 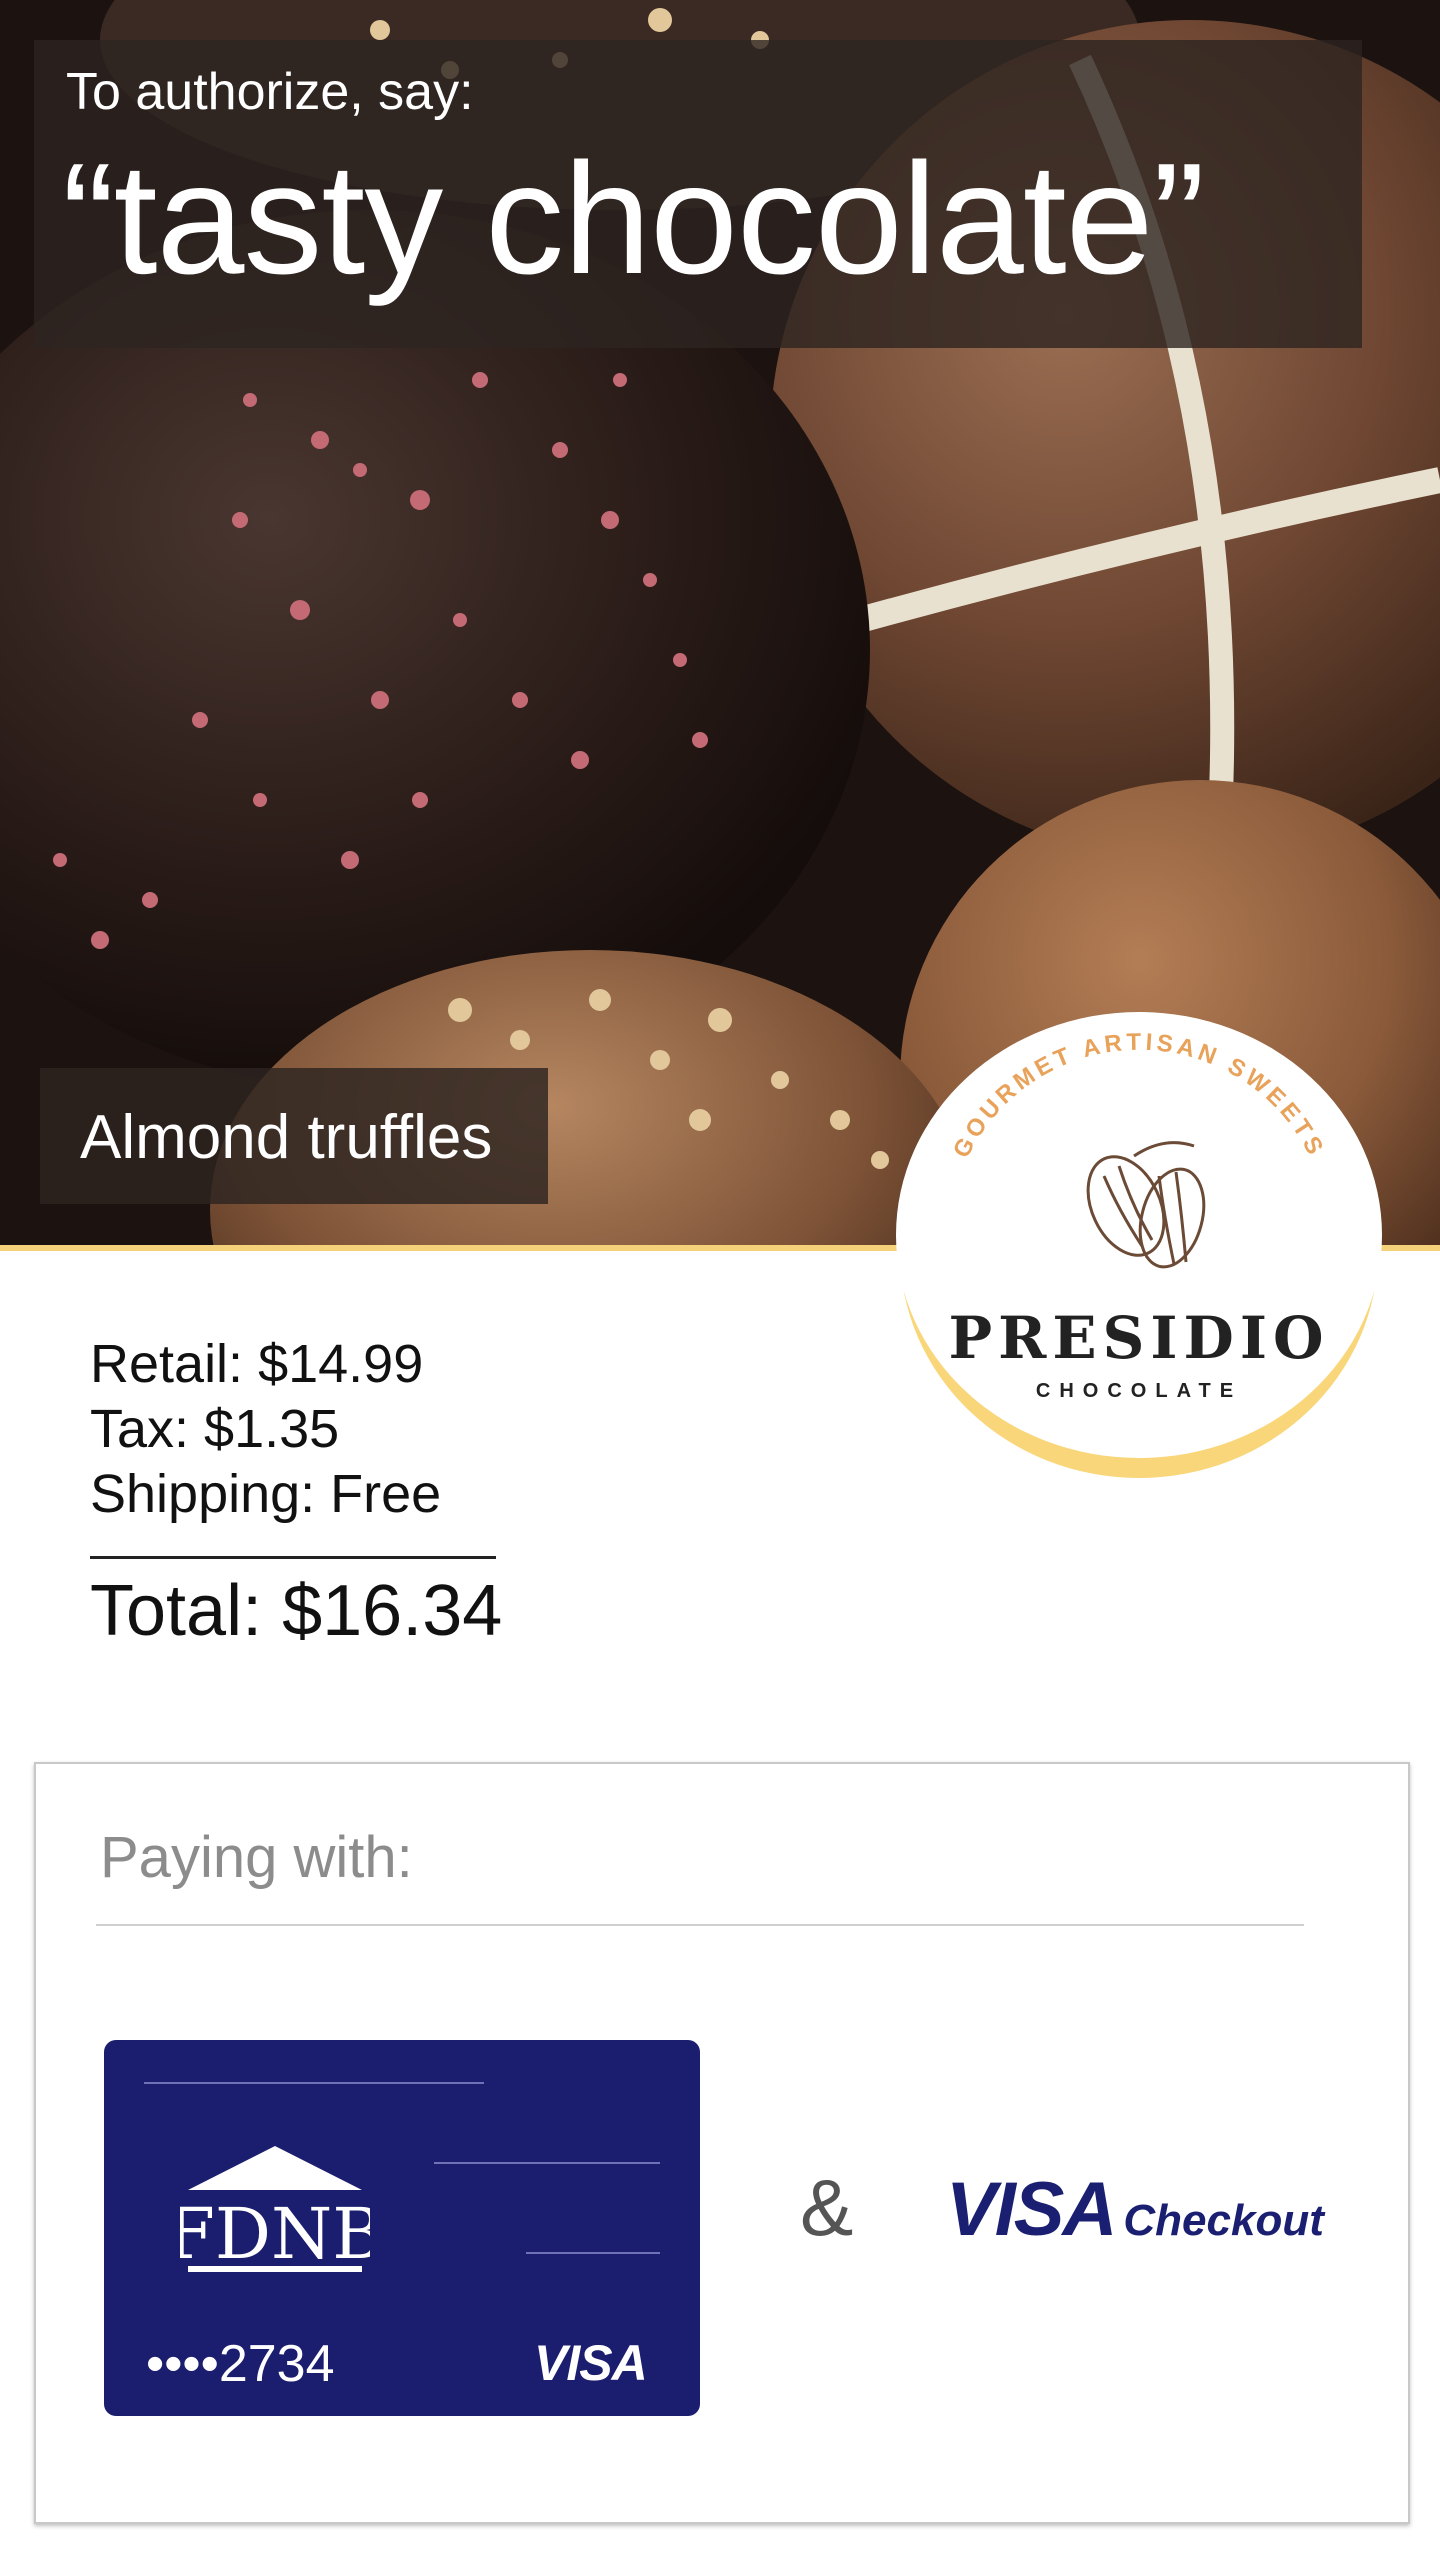 I want to click on authorization-prompt: To authorize, say: “tasty chocolate”, so click(x=698, y=194).